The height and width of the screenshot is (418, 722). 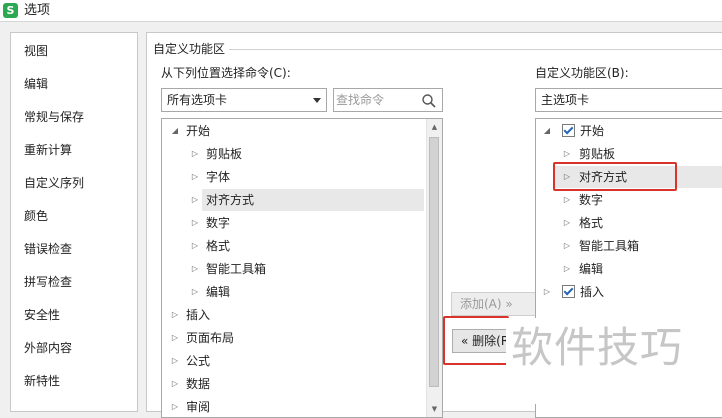 I want to click on group-divider, so click(x=475, y=49).